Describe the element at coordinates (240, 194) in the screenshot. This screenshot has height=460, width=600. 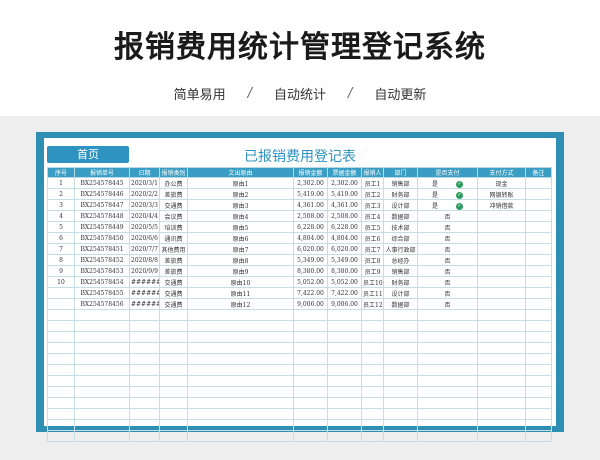
I see `table-cell-reason: 原由2` at that location.